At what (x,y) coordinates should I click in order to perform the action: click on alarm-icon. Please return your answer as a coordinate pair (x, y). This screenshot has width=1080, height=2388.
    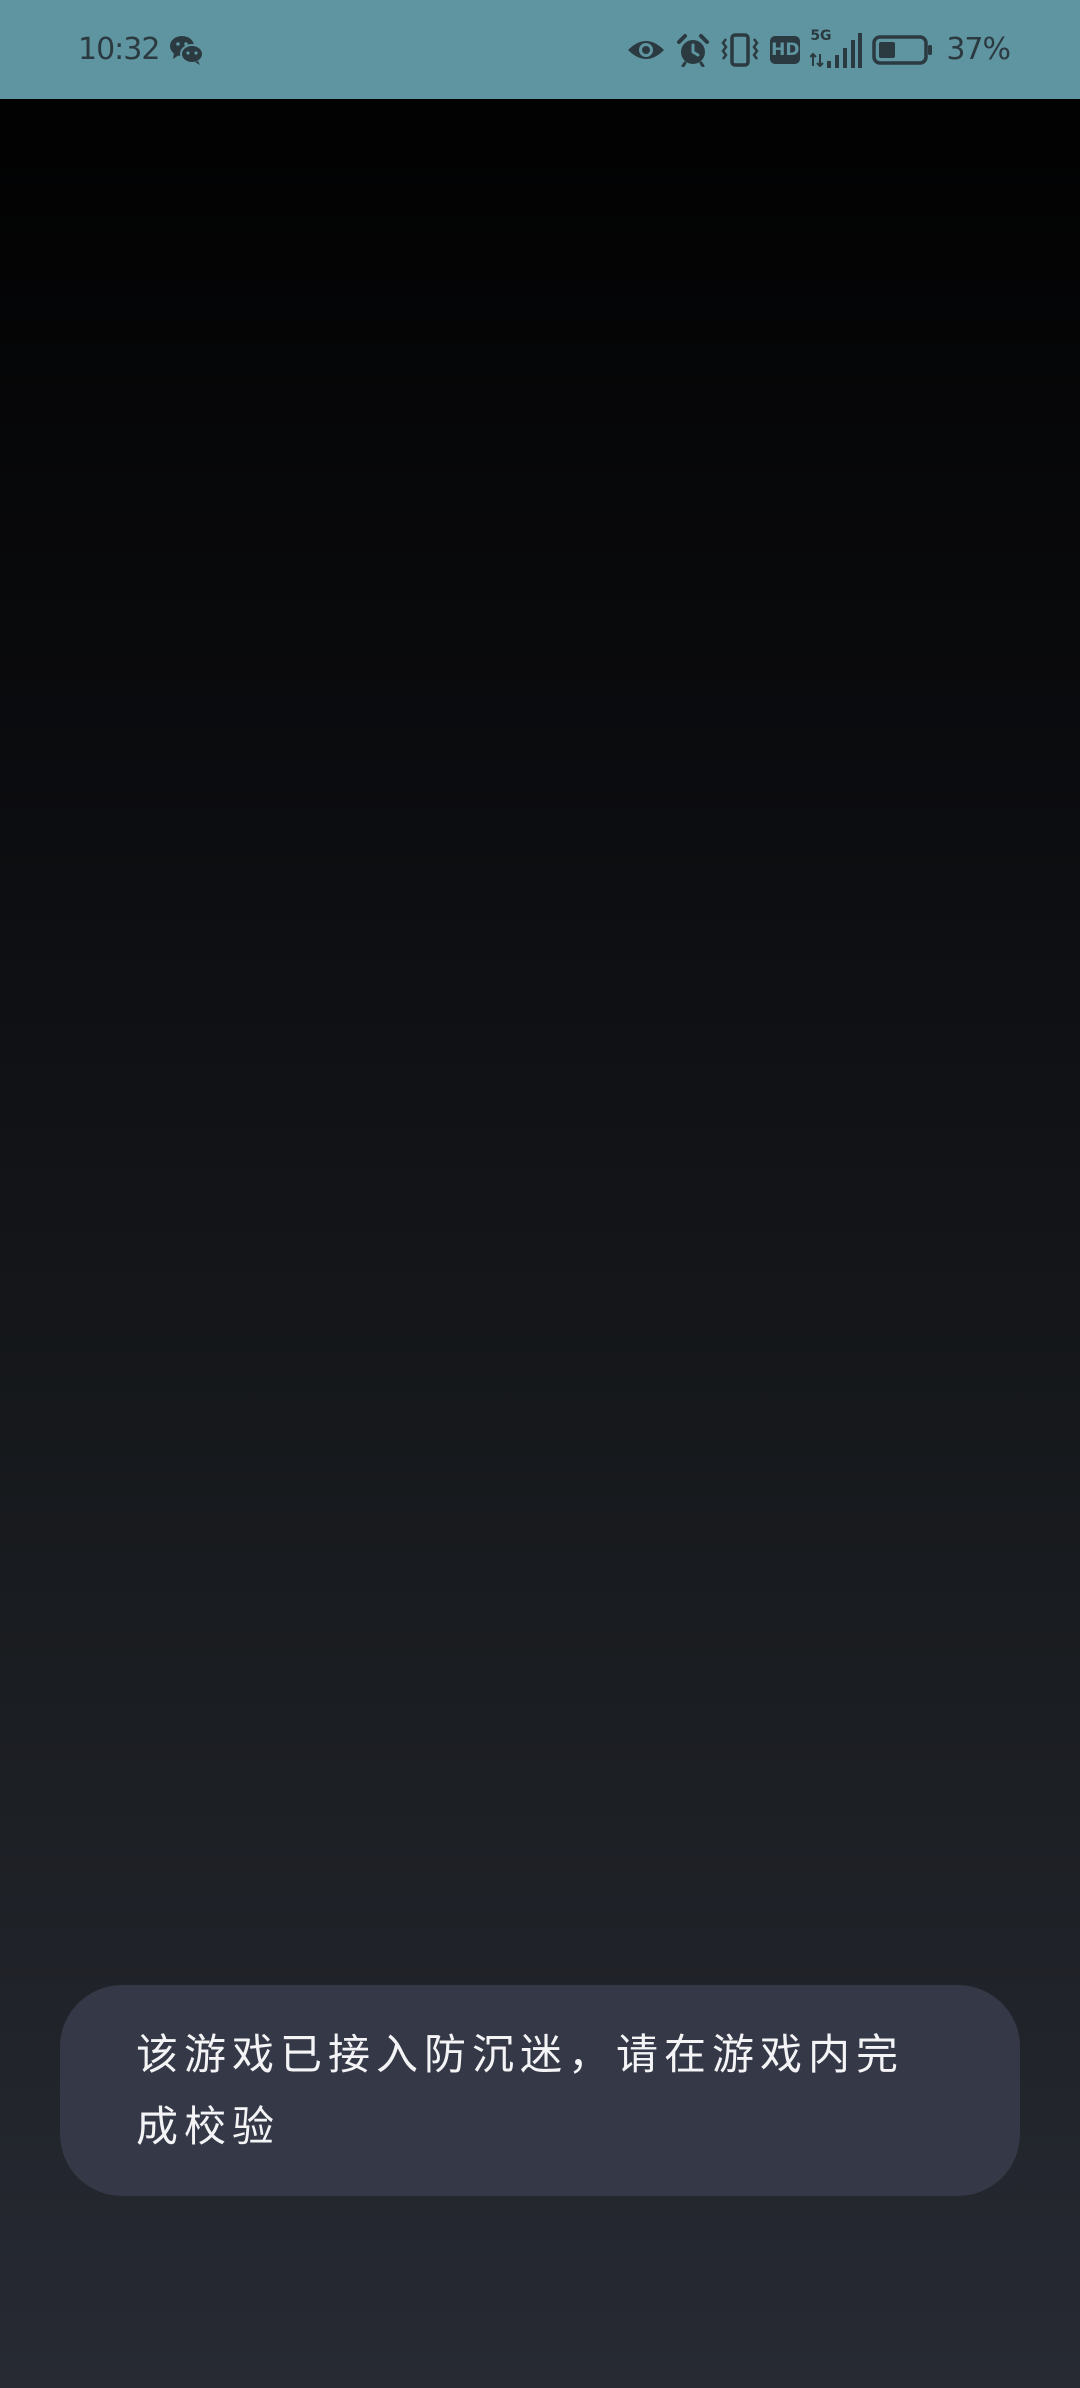
    Looking at the image, I should click on (693, 50).